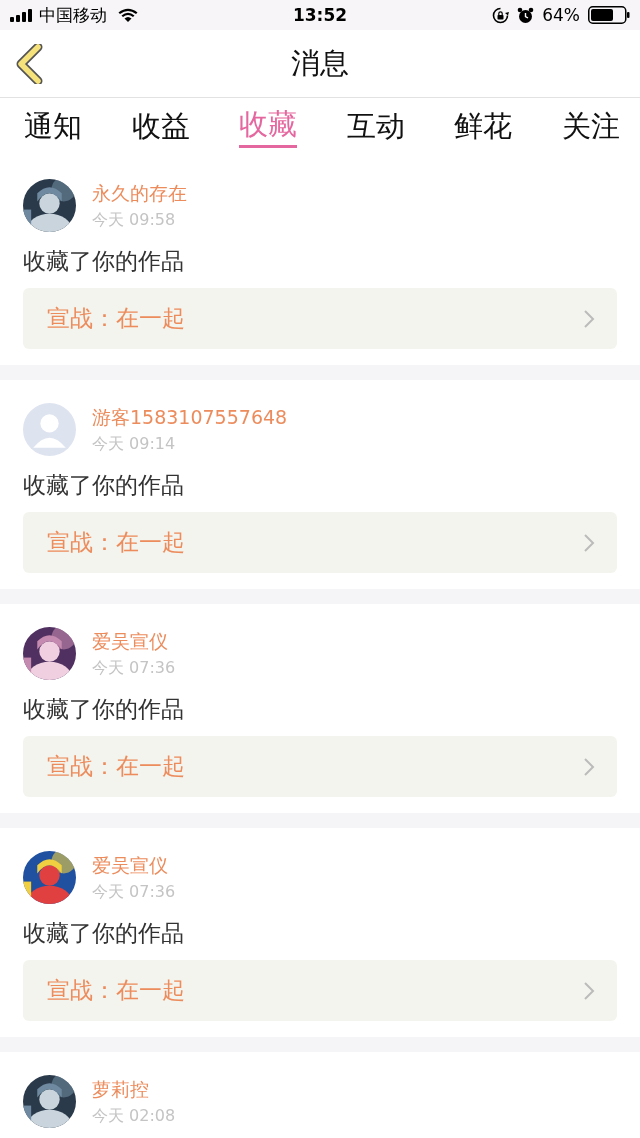 This screenshot has height=1138, width=640. I want to click on tab: 互动, so click(375, 124).